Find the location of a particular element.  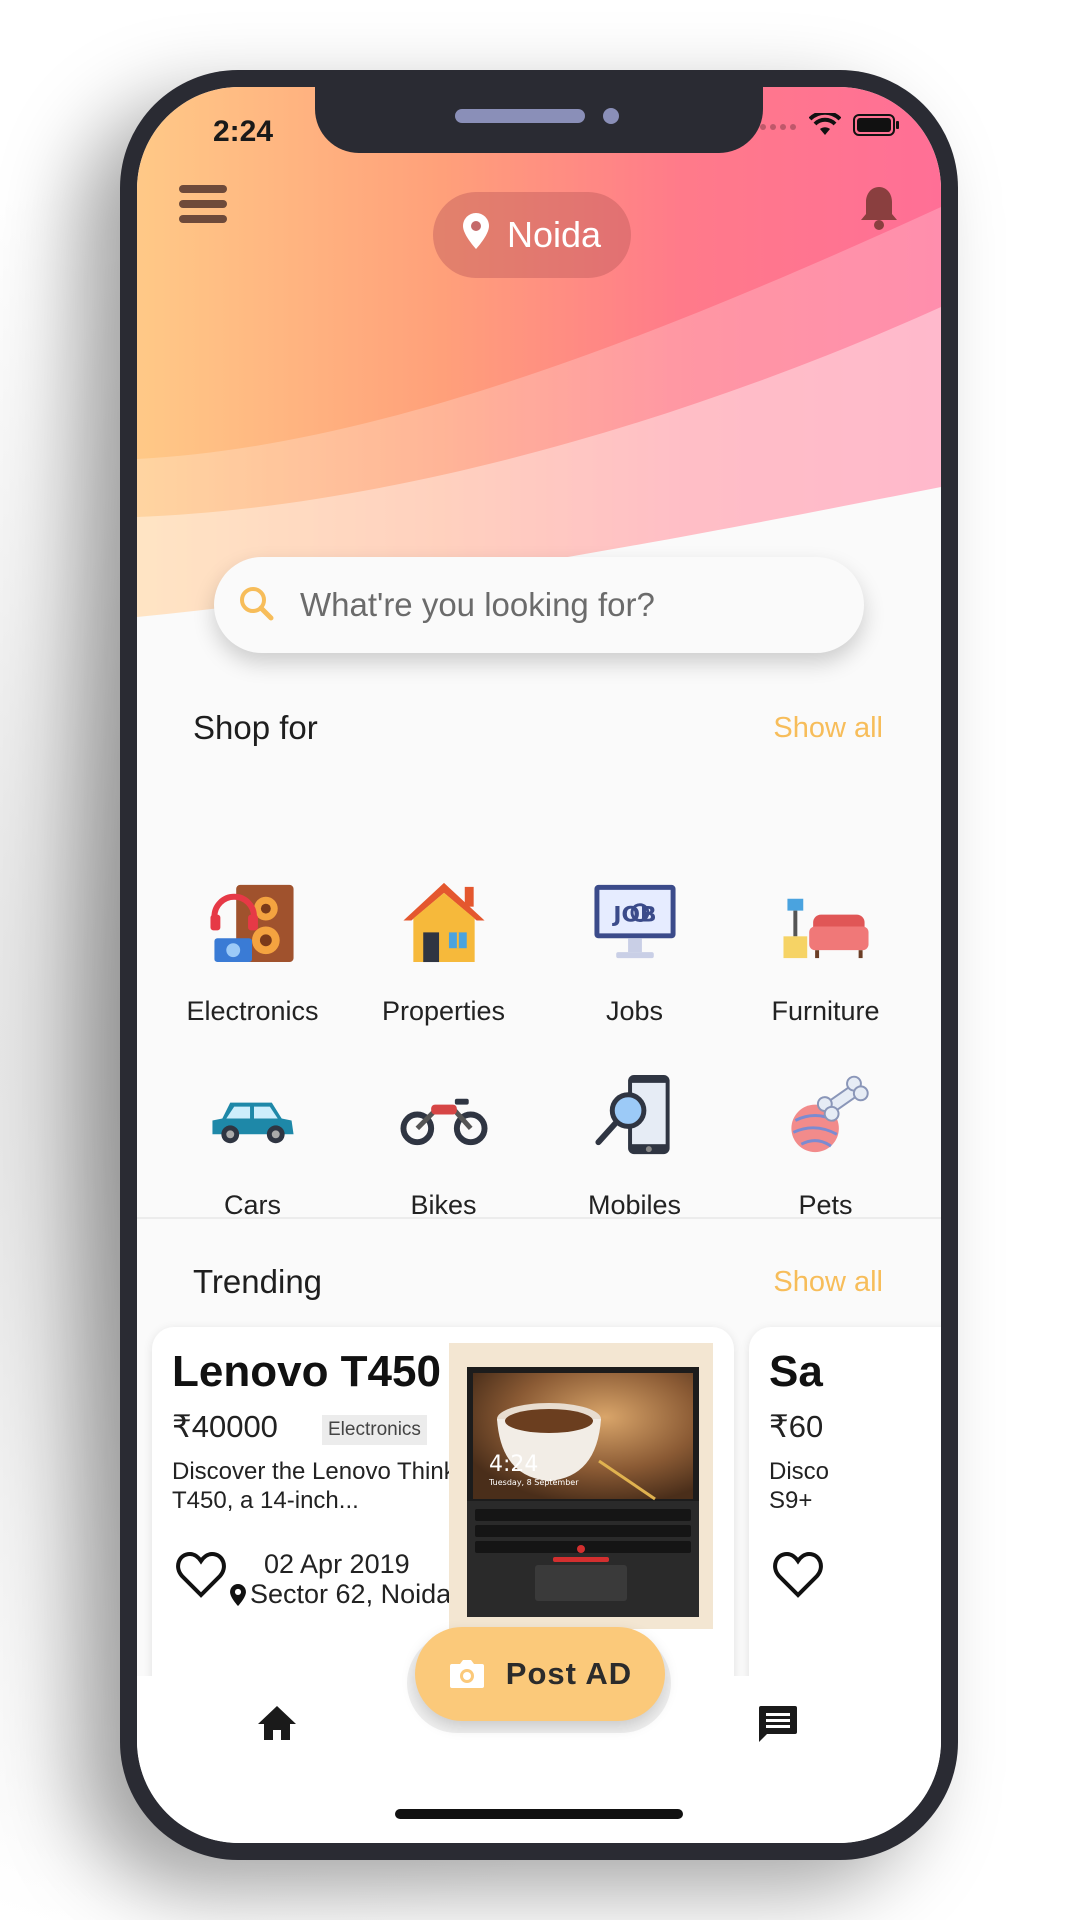

category-jobs: JOB Jobs is located at coordinates (634, 942).